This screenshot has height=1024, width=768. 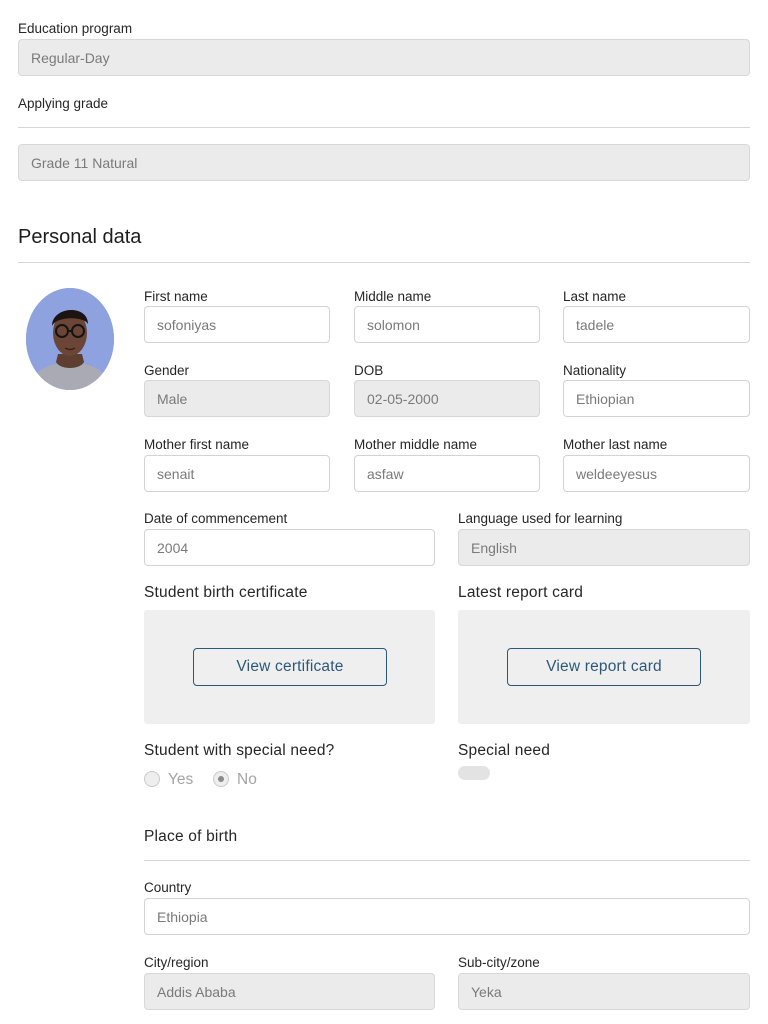 I want to click on personal-data-title: Personal data, so click(x=80, y=237).